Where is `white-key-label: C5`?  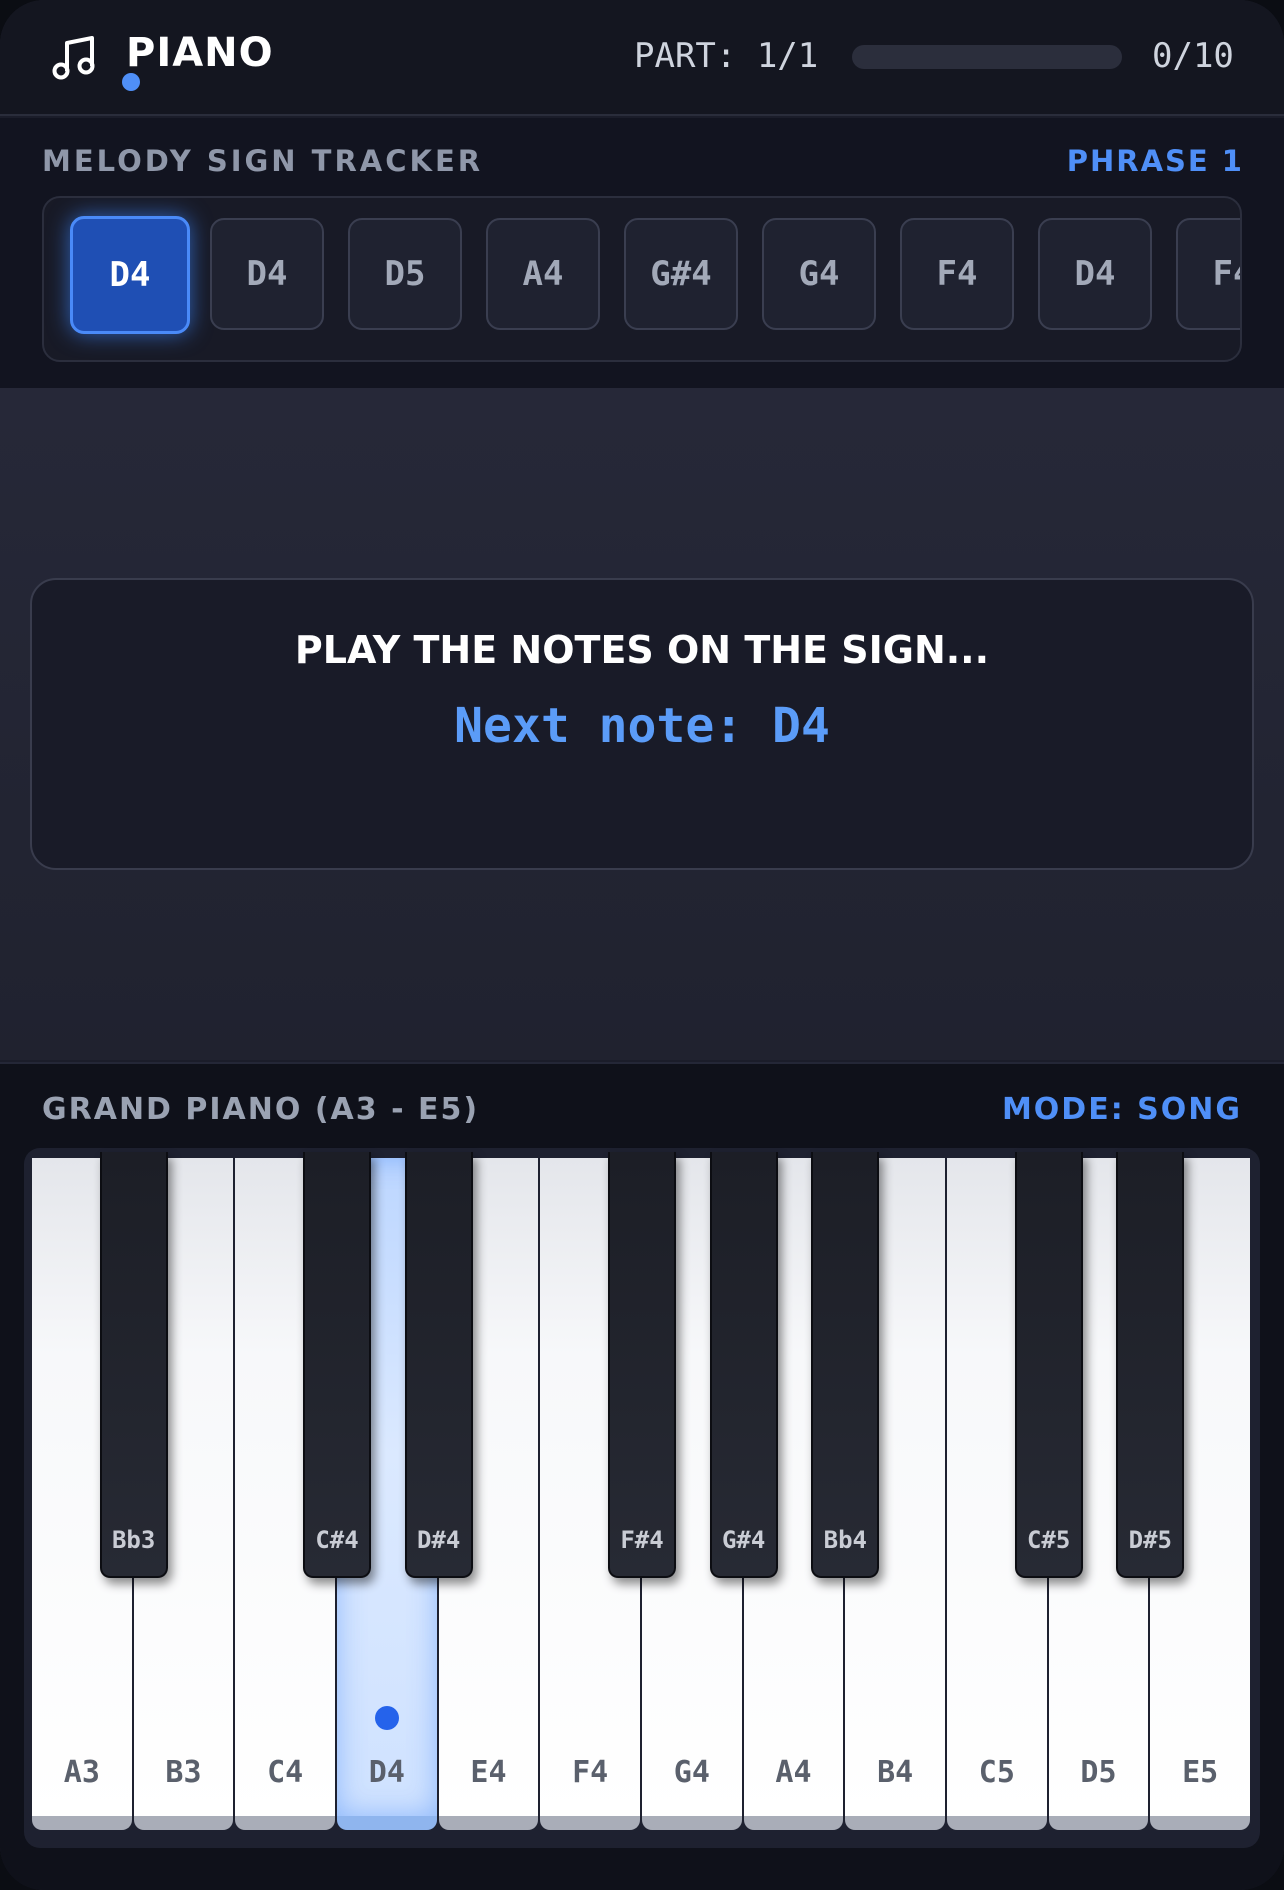
white-key-label: C5 is located at coordinates (996, 1772).